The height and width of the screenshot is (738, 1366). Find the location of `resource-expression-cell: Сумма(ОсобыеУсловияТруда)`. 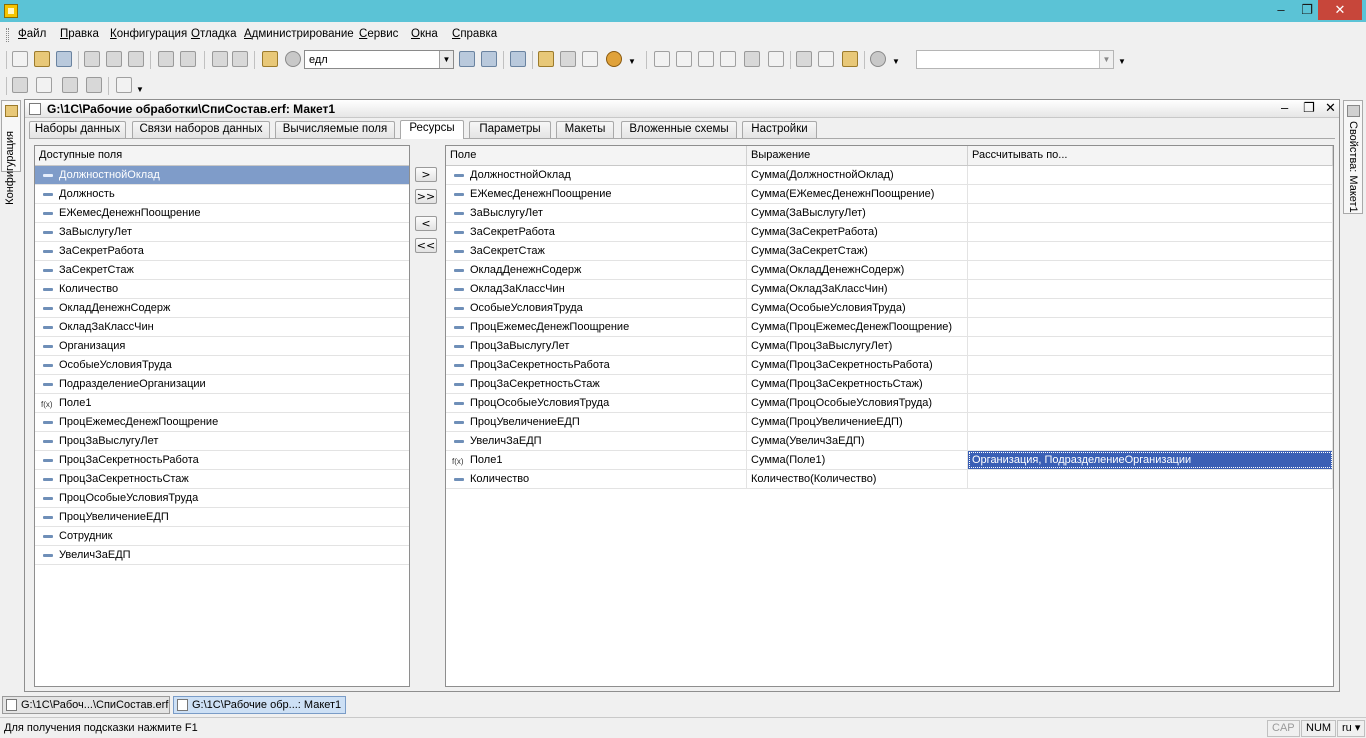

resource-expression-cell: Сумма(ОсобыеУсловияТруда) is located at coordinates (857, 308).